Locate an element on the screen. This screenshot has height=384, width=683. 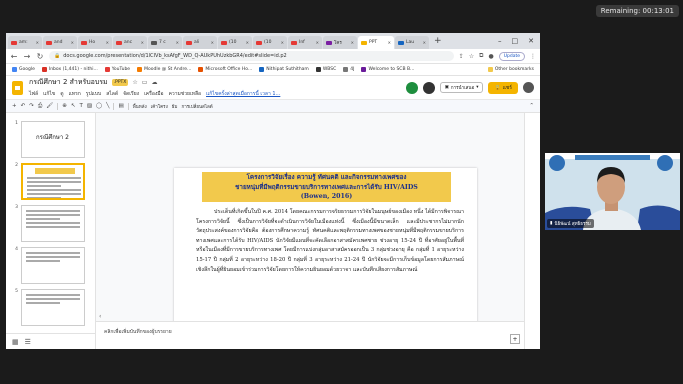
new-tab-button: + is located at coordinates (438, 41).